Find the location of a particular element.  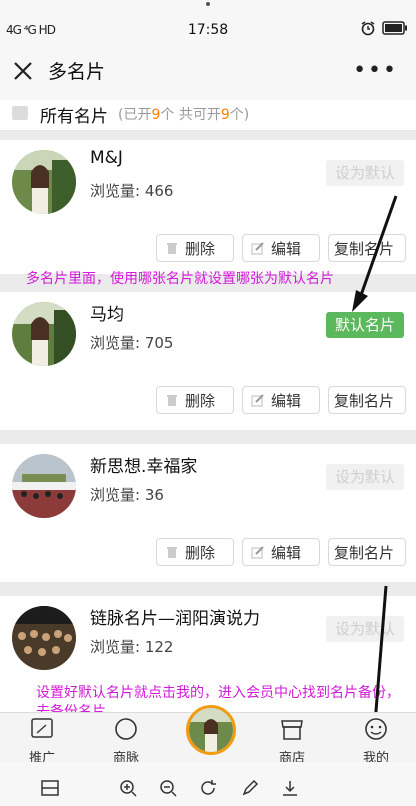

tab-center-avatar is located at coordinates (211, 730).